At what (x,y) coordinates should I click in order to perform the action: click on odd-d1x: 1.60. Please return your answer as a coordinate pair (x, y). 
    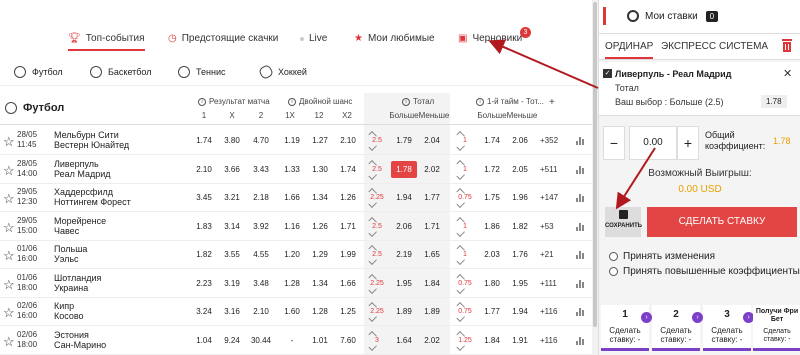
    Looking at the image, I should click on (292, 311).